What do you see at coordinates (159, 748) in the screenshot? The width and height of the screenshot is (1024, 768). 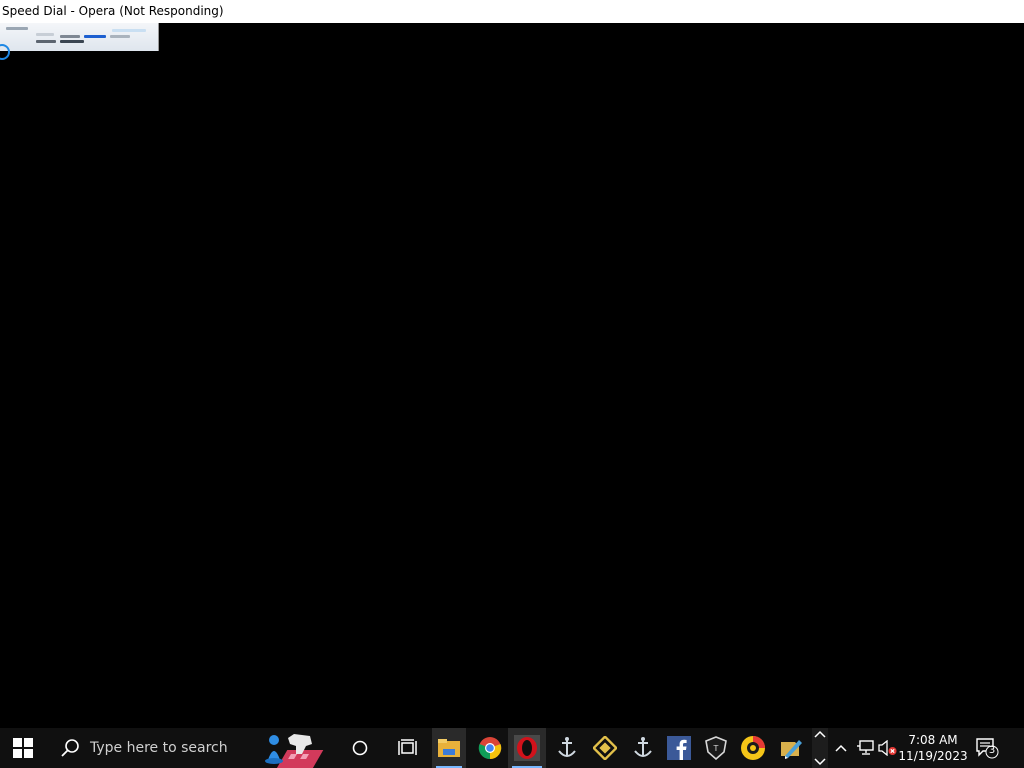 I see `search-placeholder: Type here to search` at bounding box center [159, 748].